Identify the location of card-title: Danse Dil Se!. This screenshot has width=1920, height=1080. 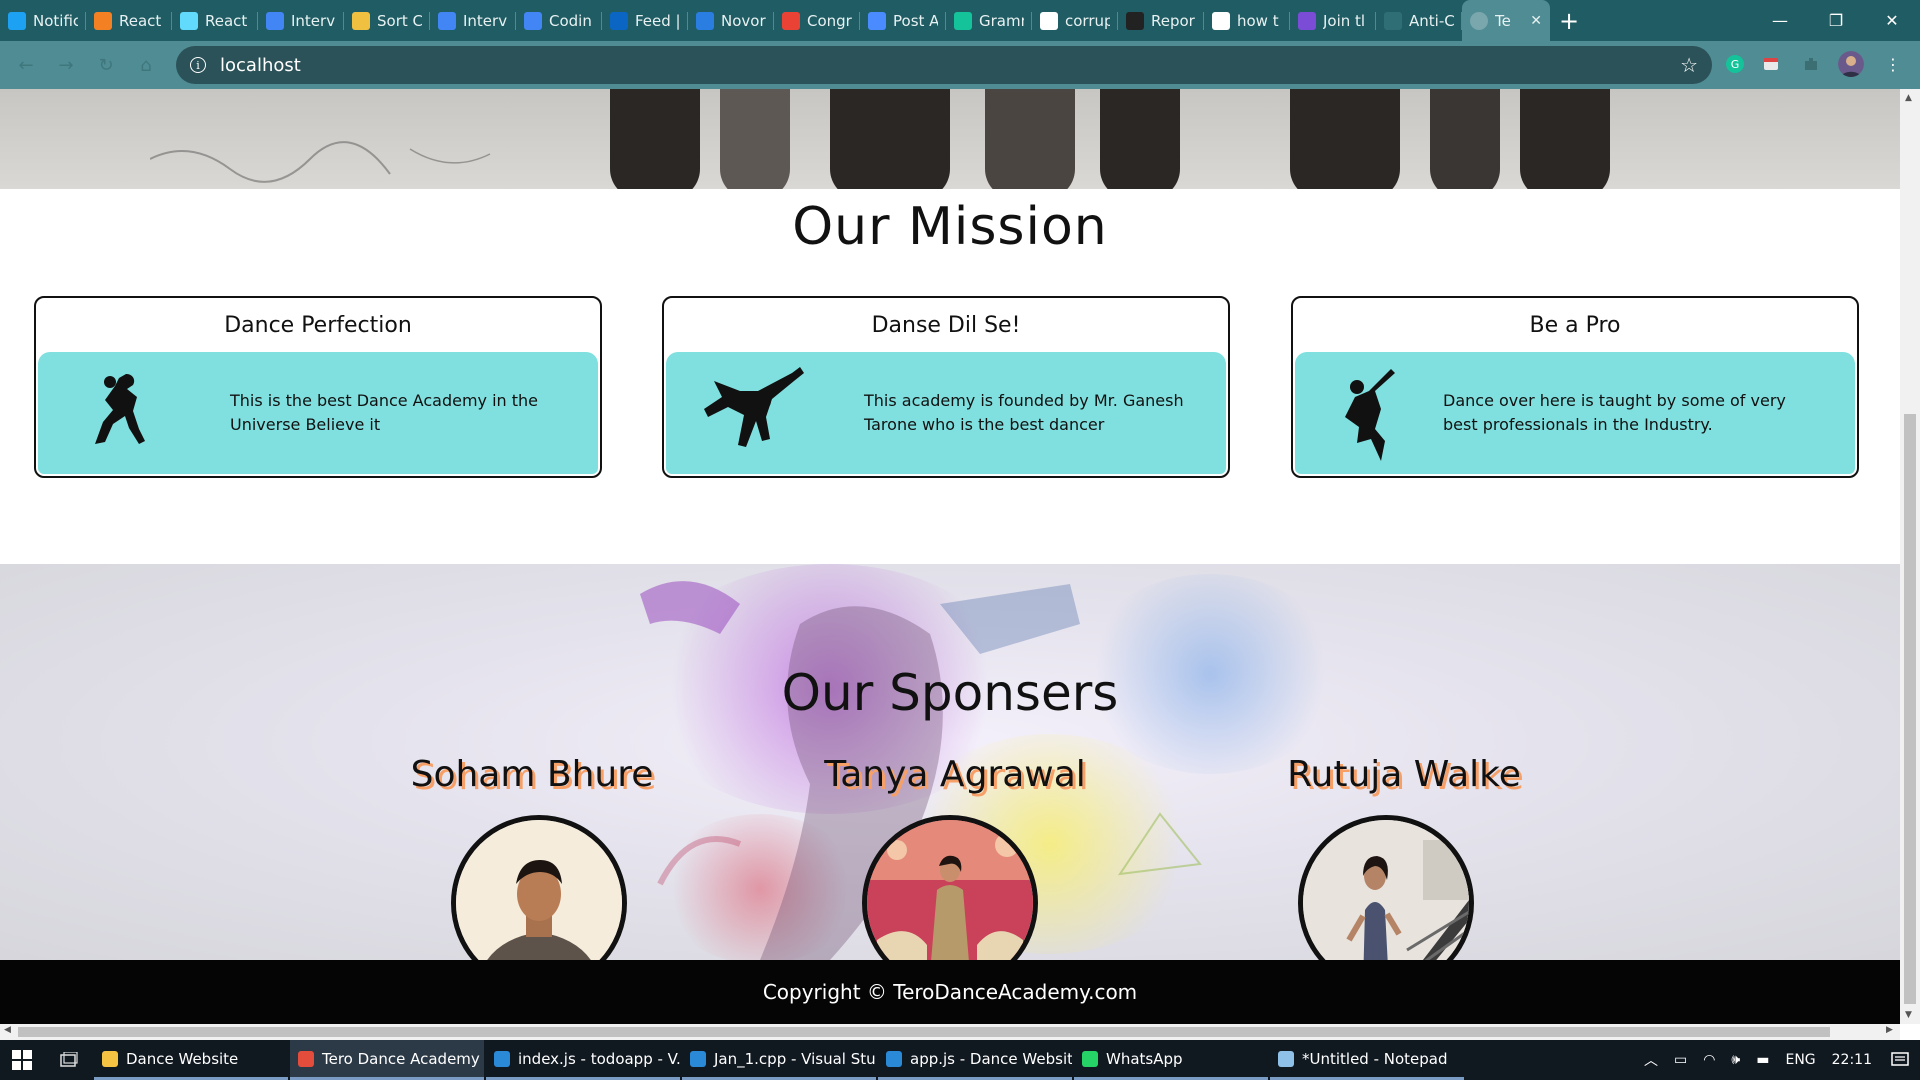
(946, 325).